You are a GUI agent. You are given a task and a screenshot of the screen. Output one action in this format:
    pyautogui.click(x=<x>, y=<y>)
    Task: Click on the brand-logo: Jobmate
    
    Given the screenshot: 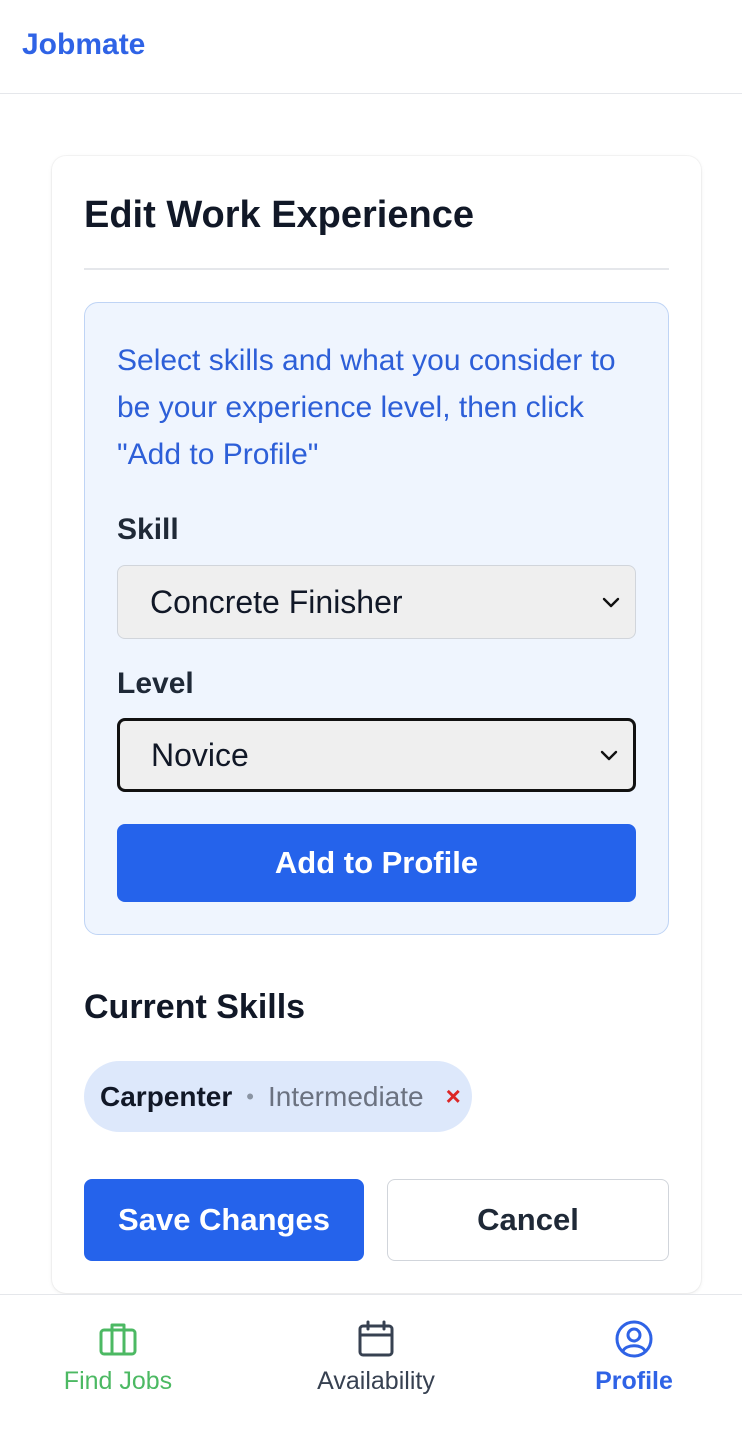 What is the action you would take?
    pyautogui.click(x=83, y=45)
    